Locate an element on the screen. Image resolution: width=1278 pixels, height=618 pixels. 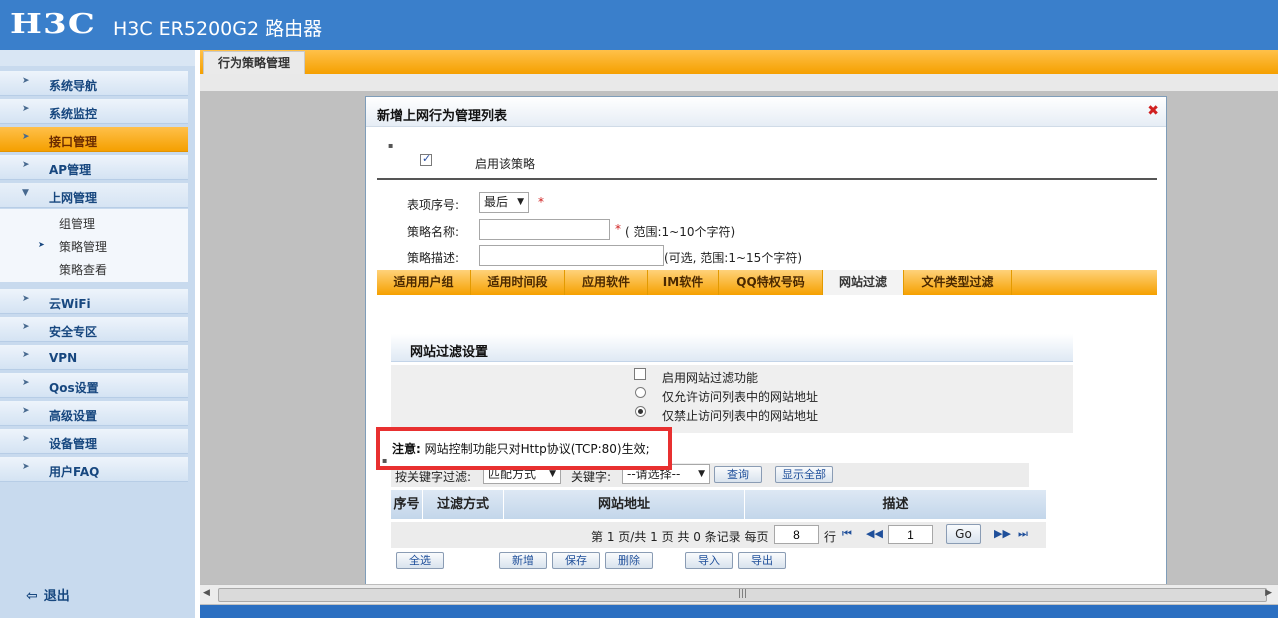
required-mark: * is located at coordinates (618, 229).